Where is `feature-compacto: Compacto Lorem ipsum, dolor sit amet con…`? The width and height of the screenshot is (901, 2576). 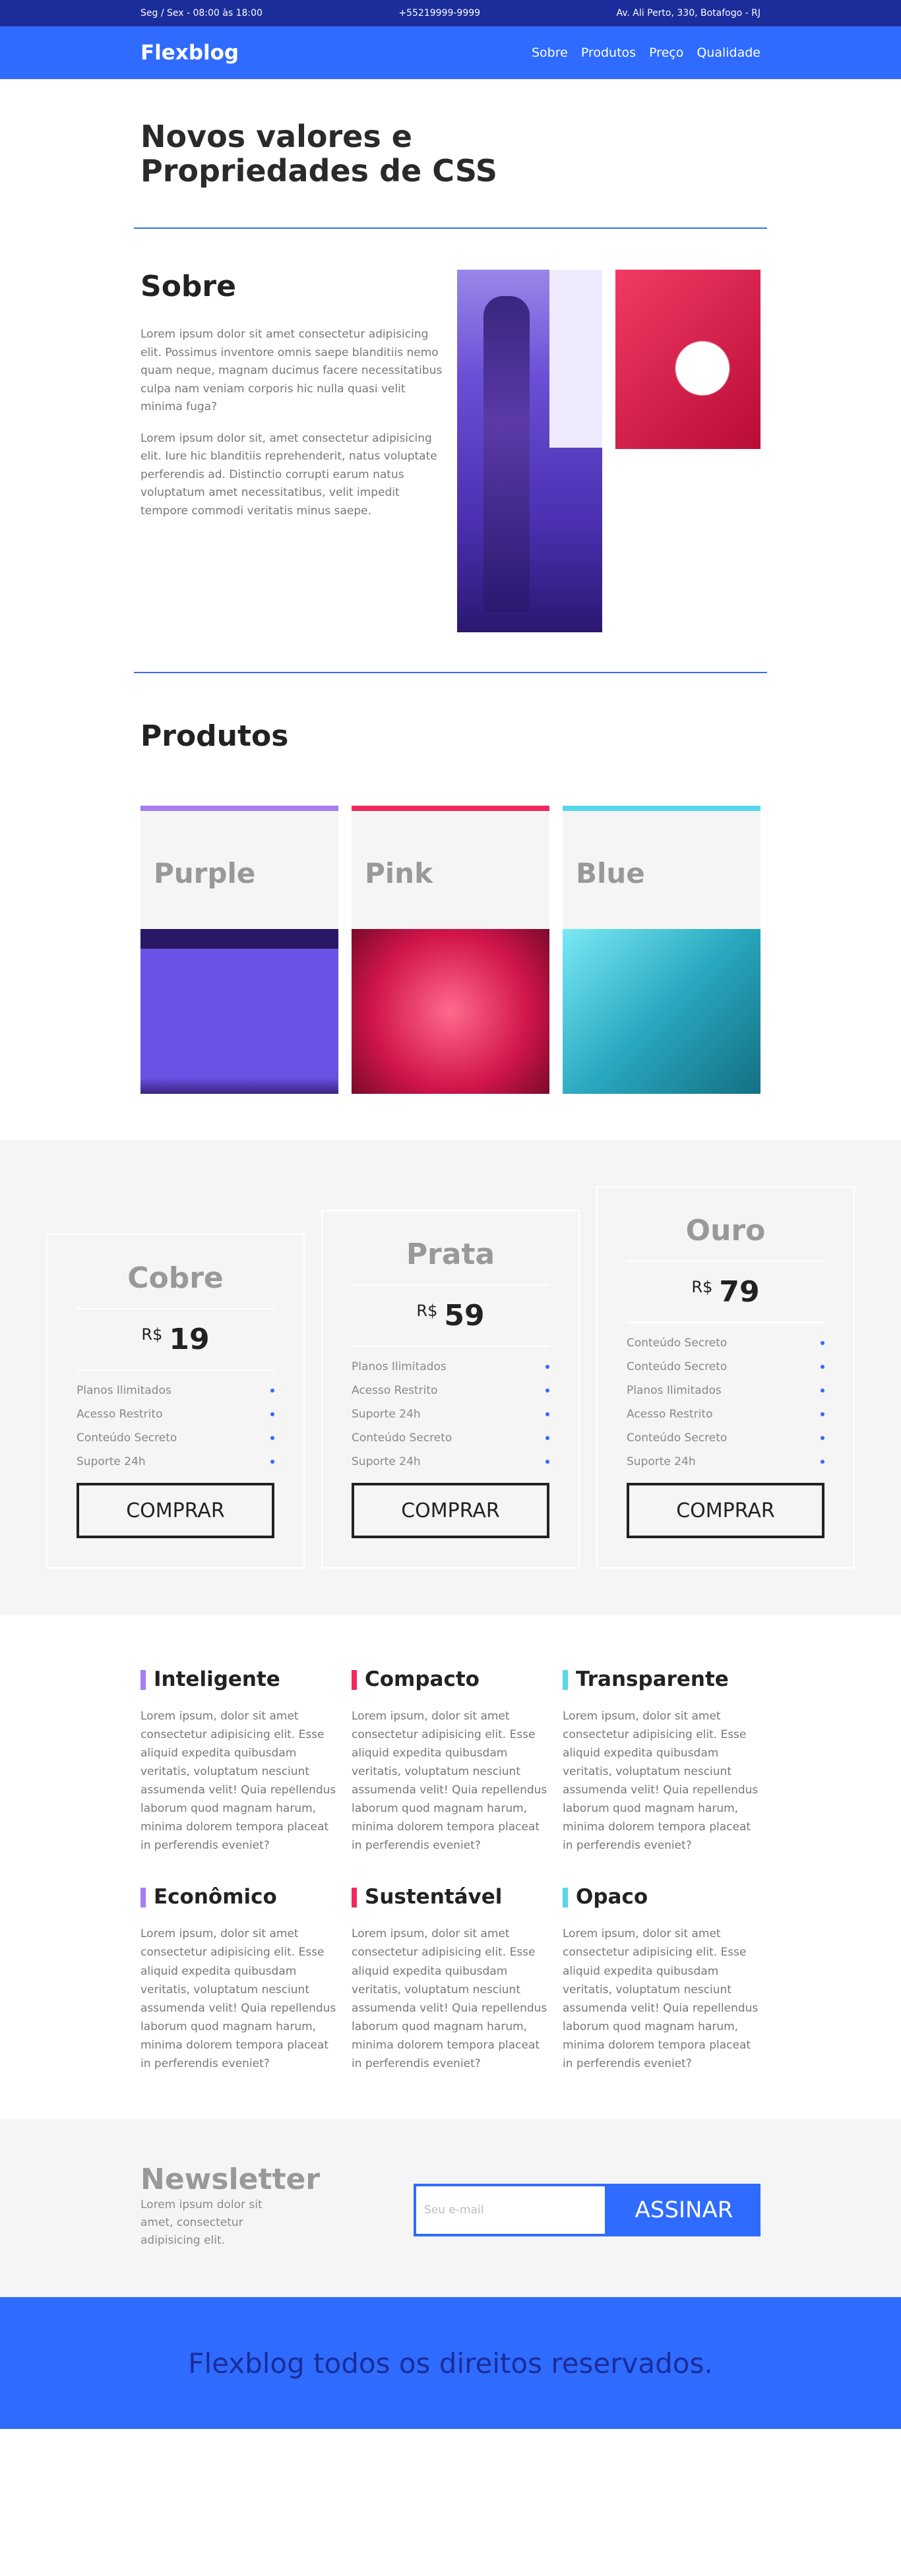
feature-compacto: Compacto Lorem ipsum, dolor sit amet con… is located at coordinates (450, 1761).